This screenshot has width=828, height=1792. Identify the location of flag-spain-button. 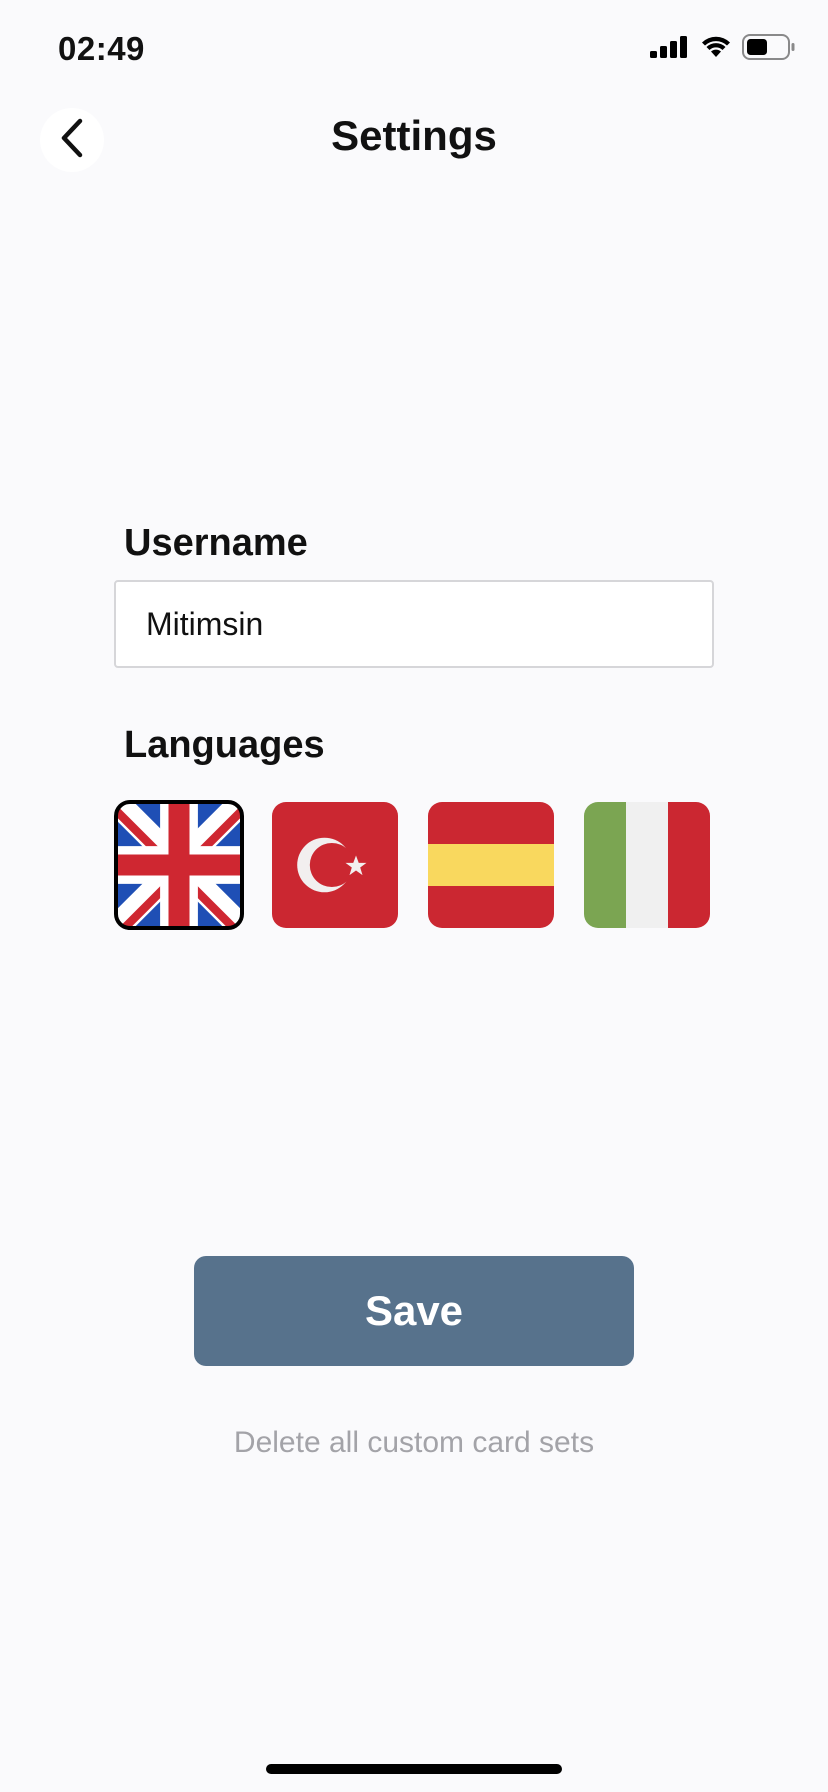
(491, 865).